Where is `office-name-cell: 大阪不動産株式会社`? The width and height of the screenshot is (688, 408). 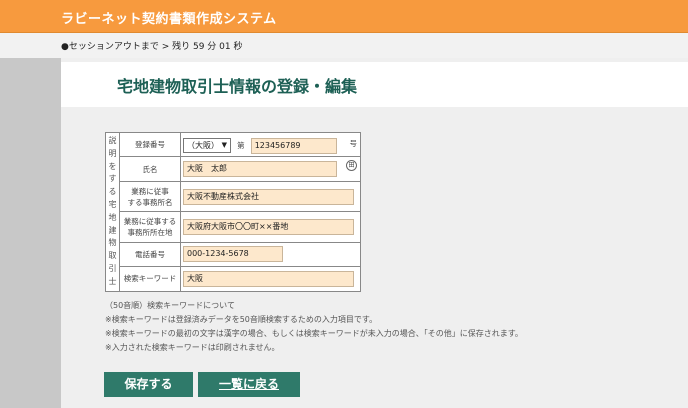 office-name-cell: 大阪不動産株式会社 is located at coordinates (270, 196).